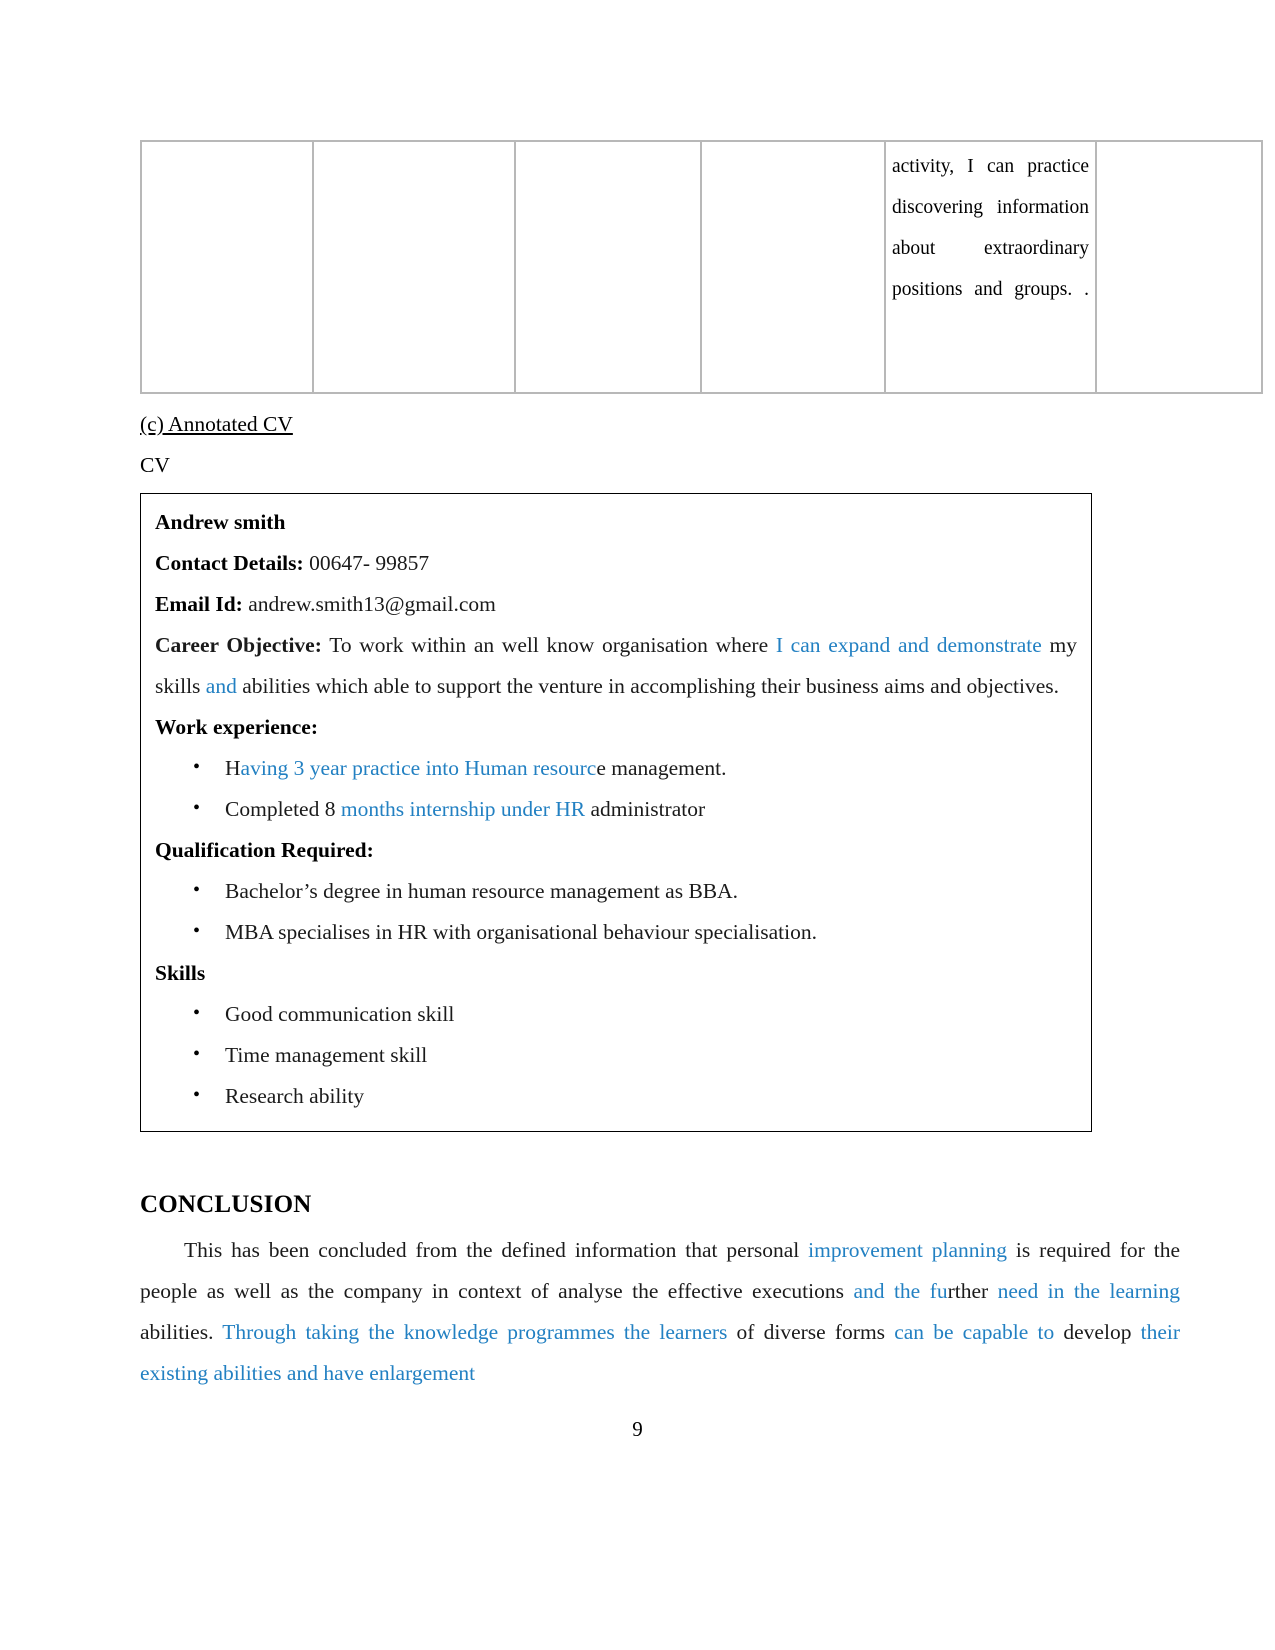 This screenshot has width=1275, height=1650. What do you see at coordinates (236, 727) in the screenshot?
I see `cv-work-label: Work experience:` at bounding box center [236, 727].